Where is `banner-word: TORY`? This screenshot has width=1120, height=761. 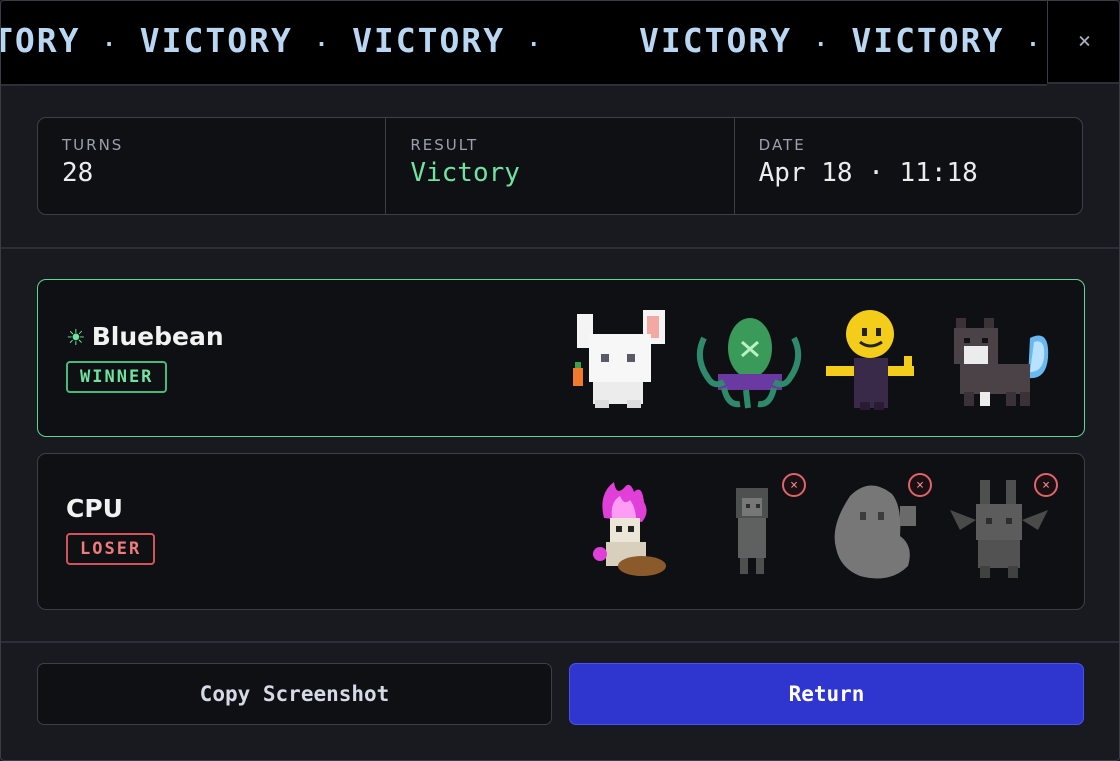
banner-word: TORY is located at coordinates (41, 40).